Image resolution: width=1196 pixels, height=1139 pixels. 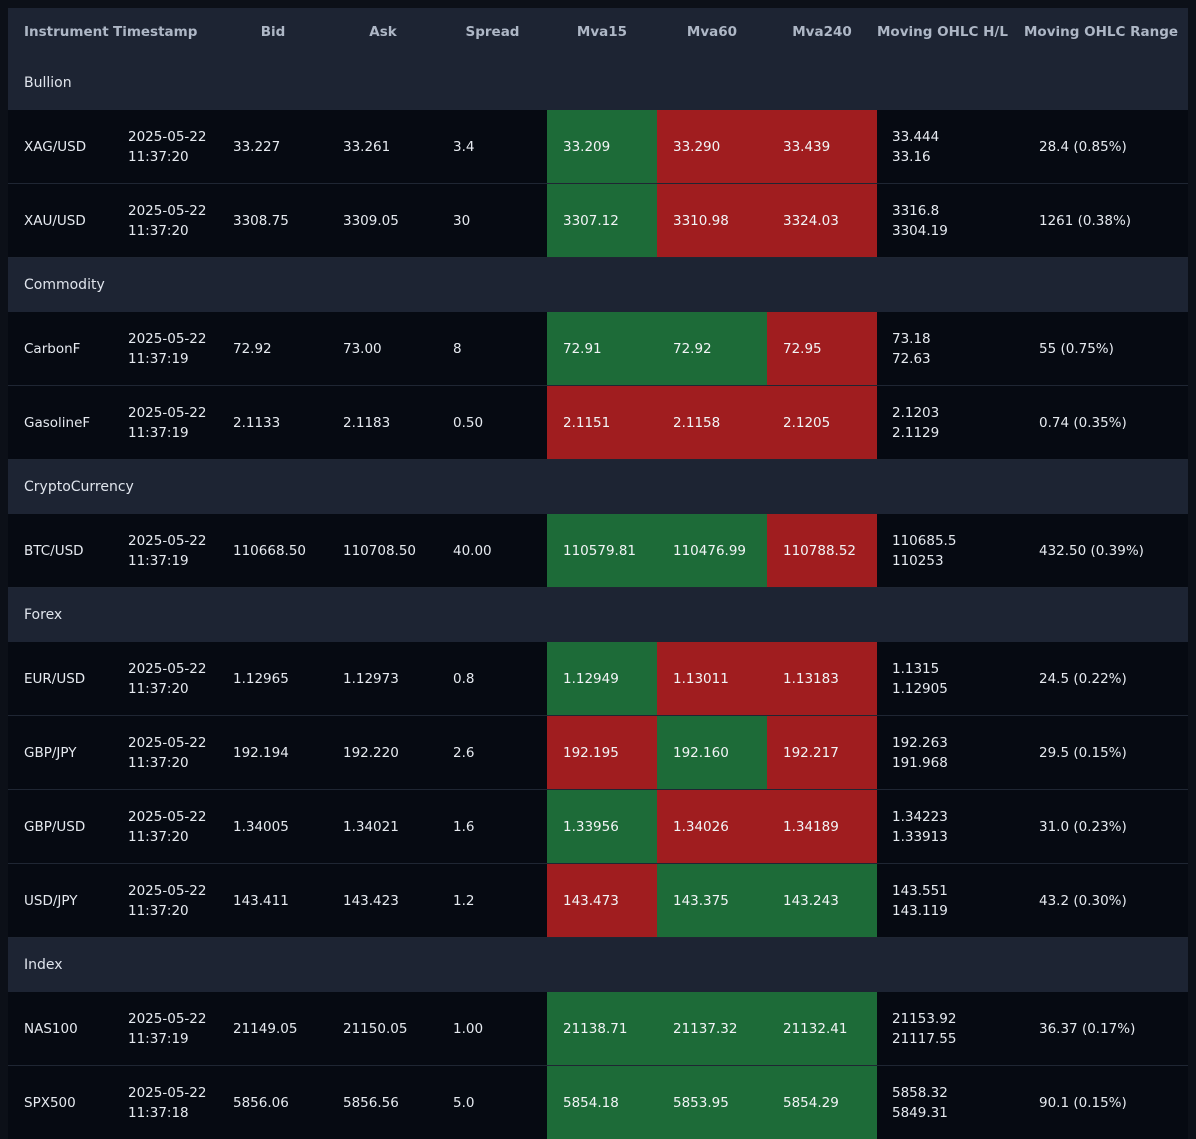 What do you see at coordinates (158, 762) in the screenshot?
I see `timestamp-time: 11:37:20` at bounding box center [158, 762].